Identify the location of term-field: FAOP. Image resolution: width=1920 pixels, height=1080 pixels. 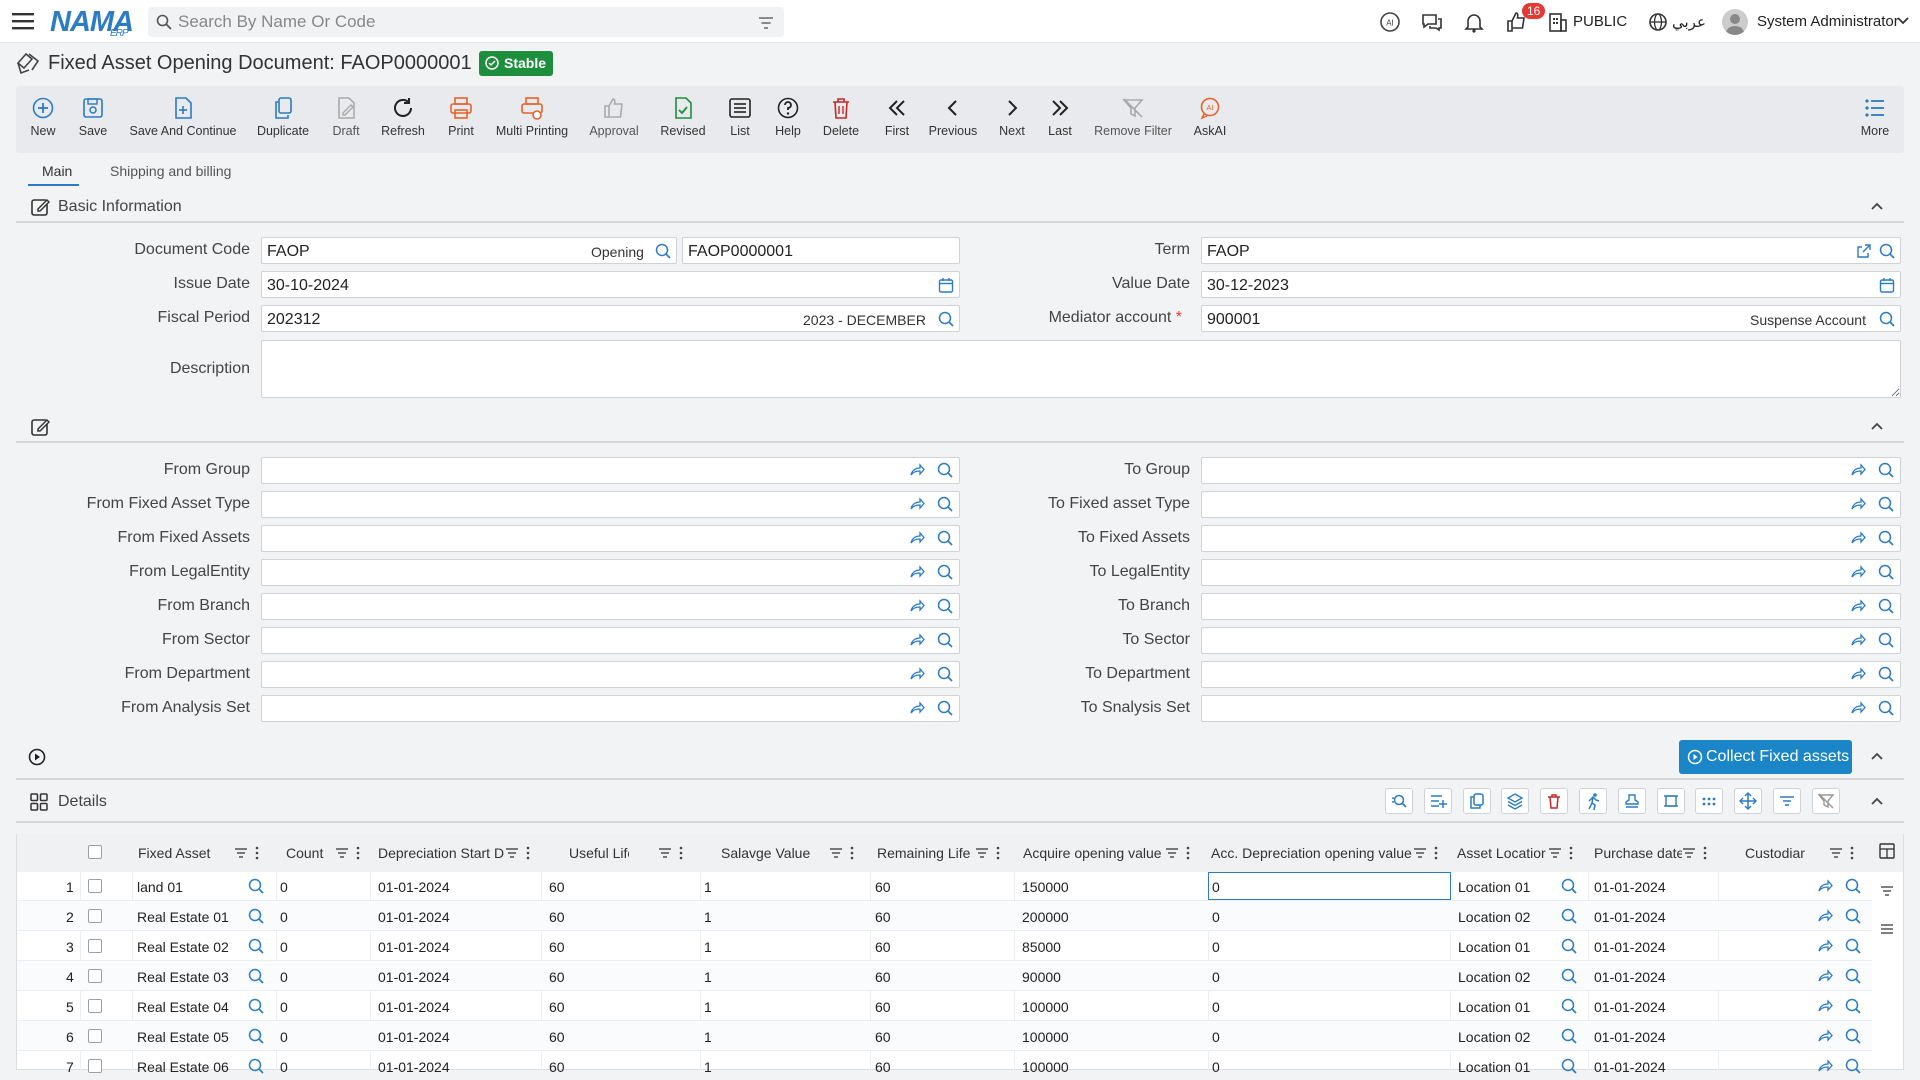
(1551, 250).